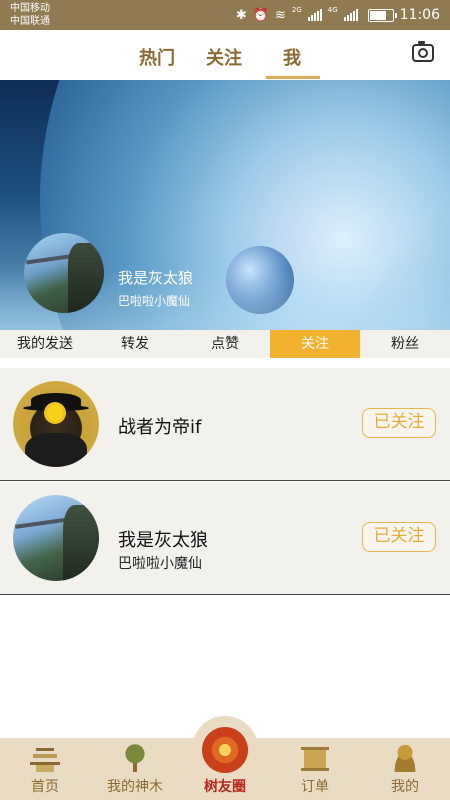 This screenshot has width=450, height=800. What do you see at coordinates (315, 344) in the screenshot?
I see `subtab-following: 关注` at bounding box center [315, 344].